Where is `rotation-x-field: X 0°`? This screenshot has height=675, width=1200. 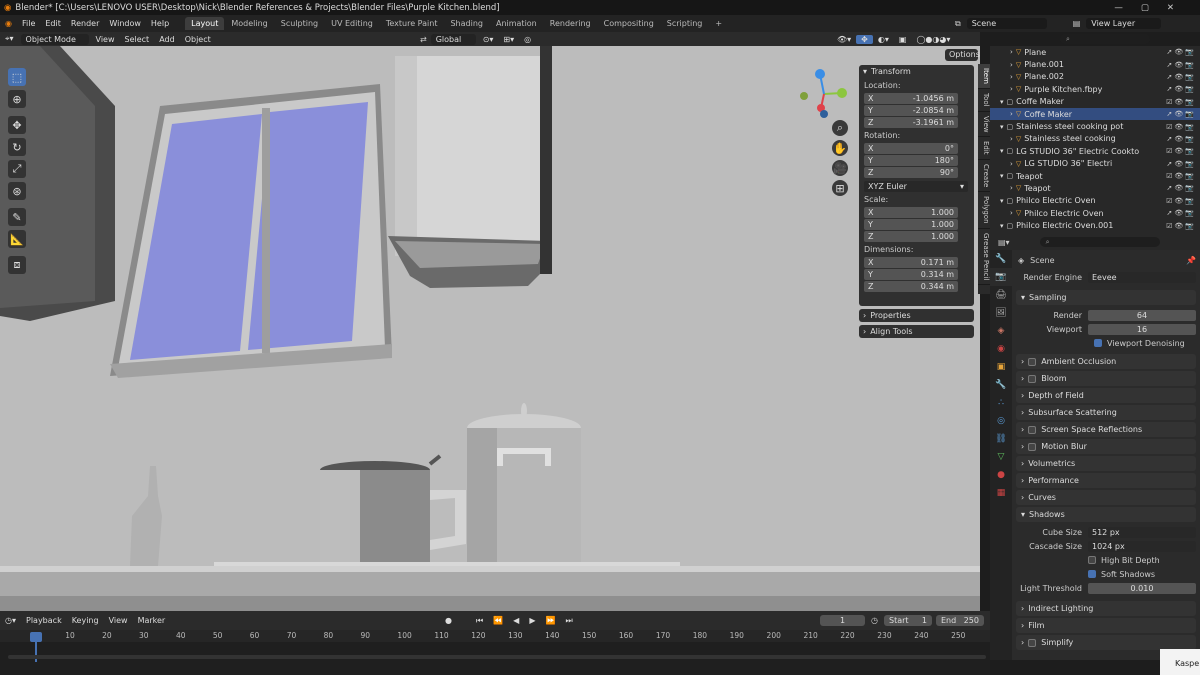
rotation-x-field: X 0° is located at coordinates (911, 148).